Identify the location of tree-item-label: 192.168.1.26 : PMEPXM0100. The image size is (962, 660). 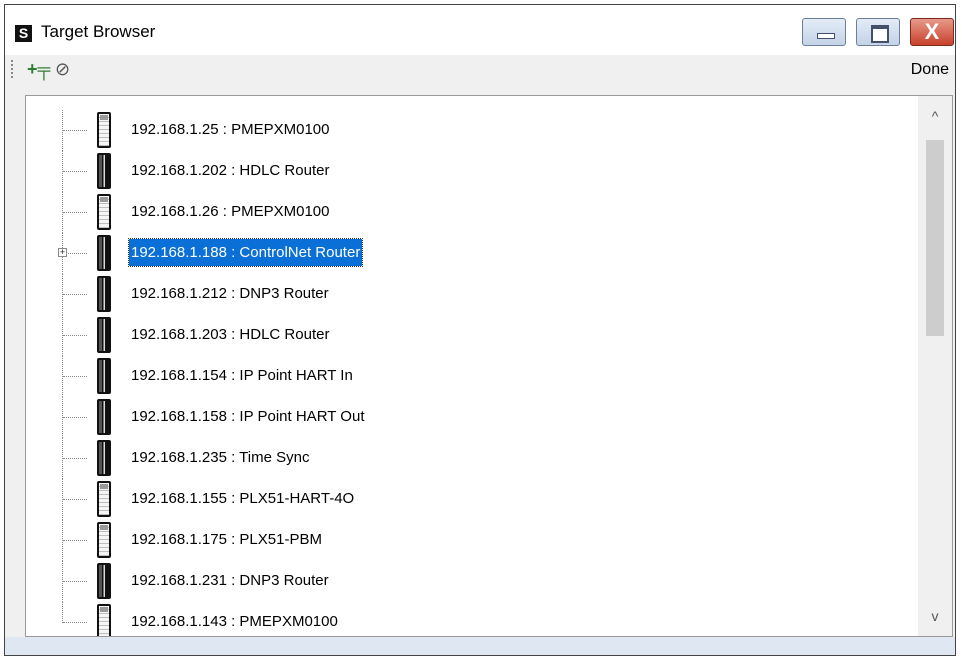
(230, 211).